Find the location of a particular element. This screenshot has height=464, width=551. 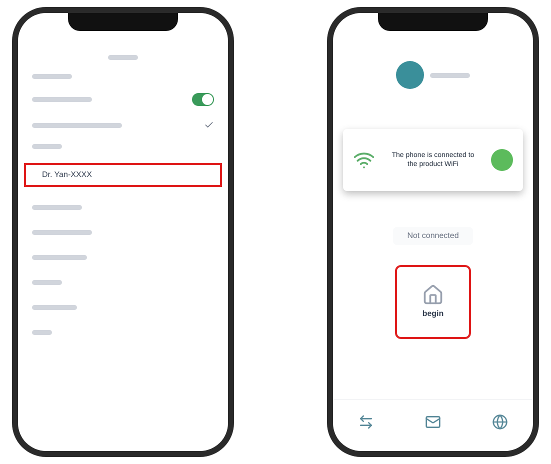

begin-button: begin is located at coordinates (433, 302).